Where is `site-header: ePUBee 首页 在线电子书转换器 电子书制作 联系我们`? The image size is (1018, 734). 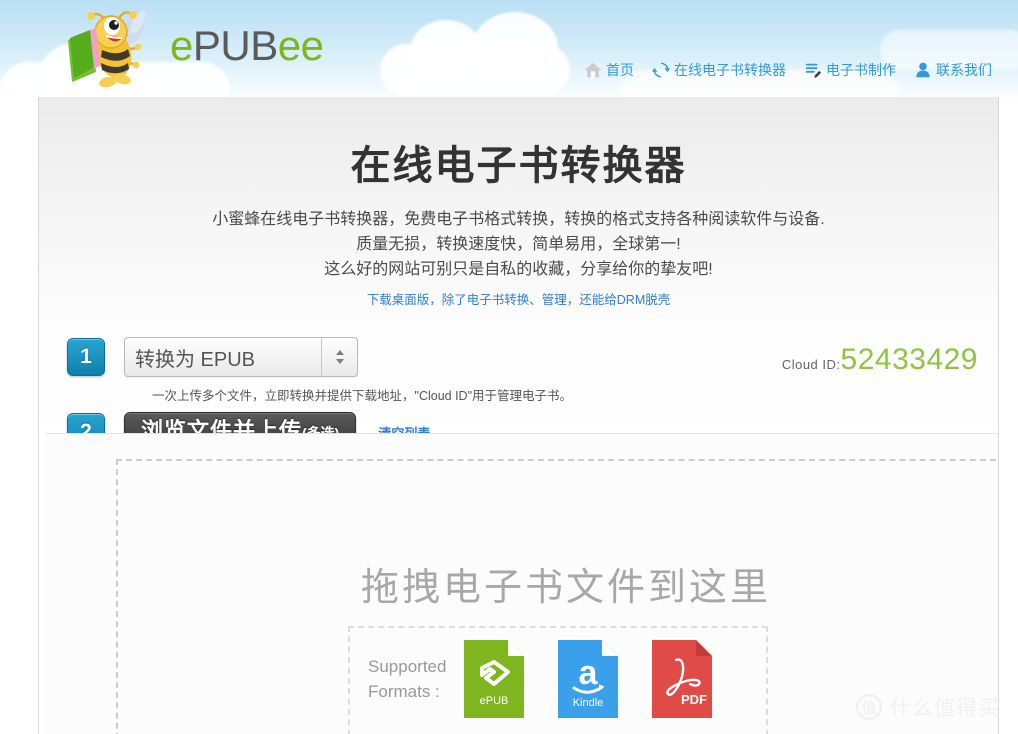 site-header: ePUBee 首页 在线电子书转换器 电子书制作 联系我们 is located at coordinates (509, 48).